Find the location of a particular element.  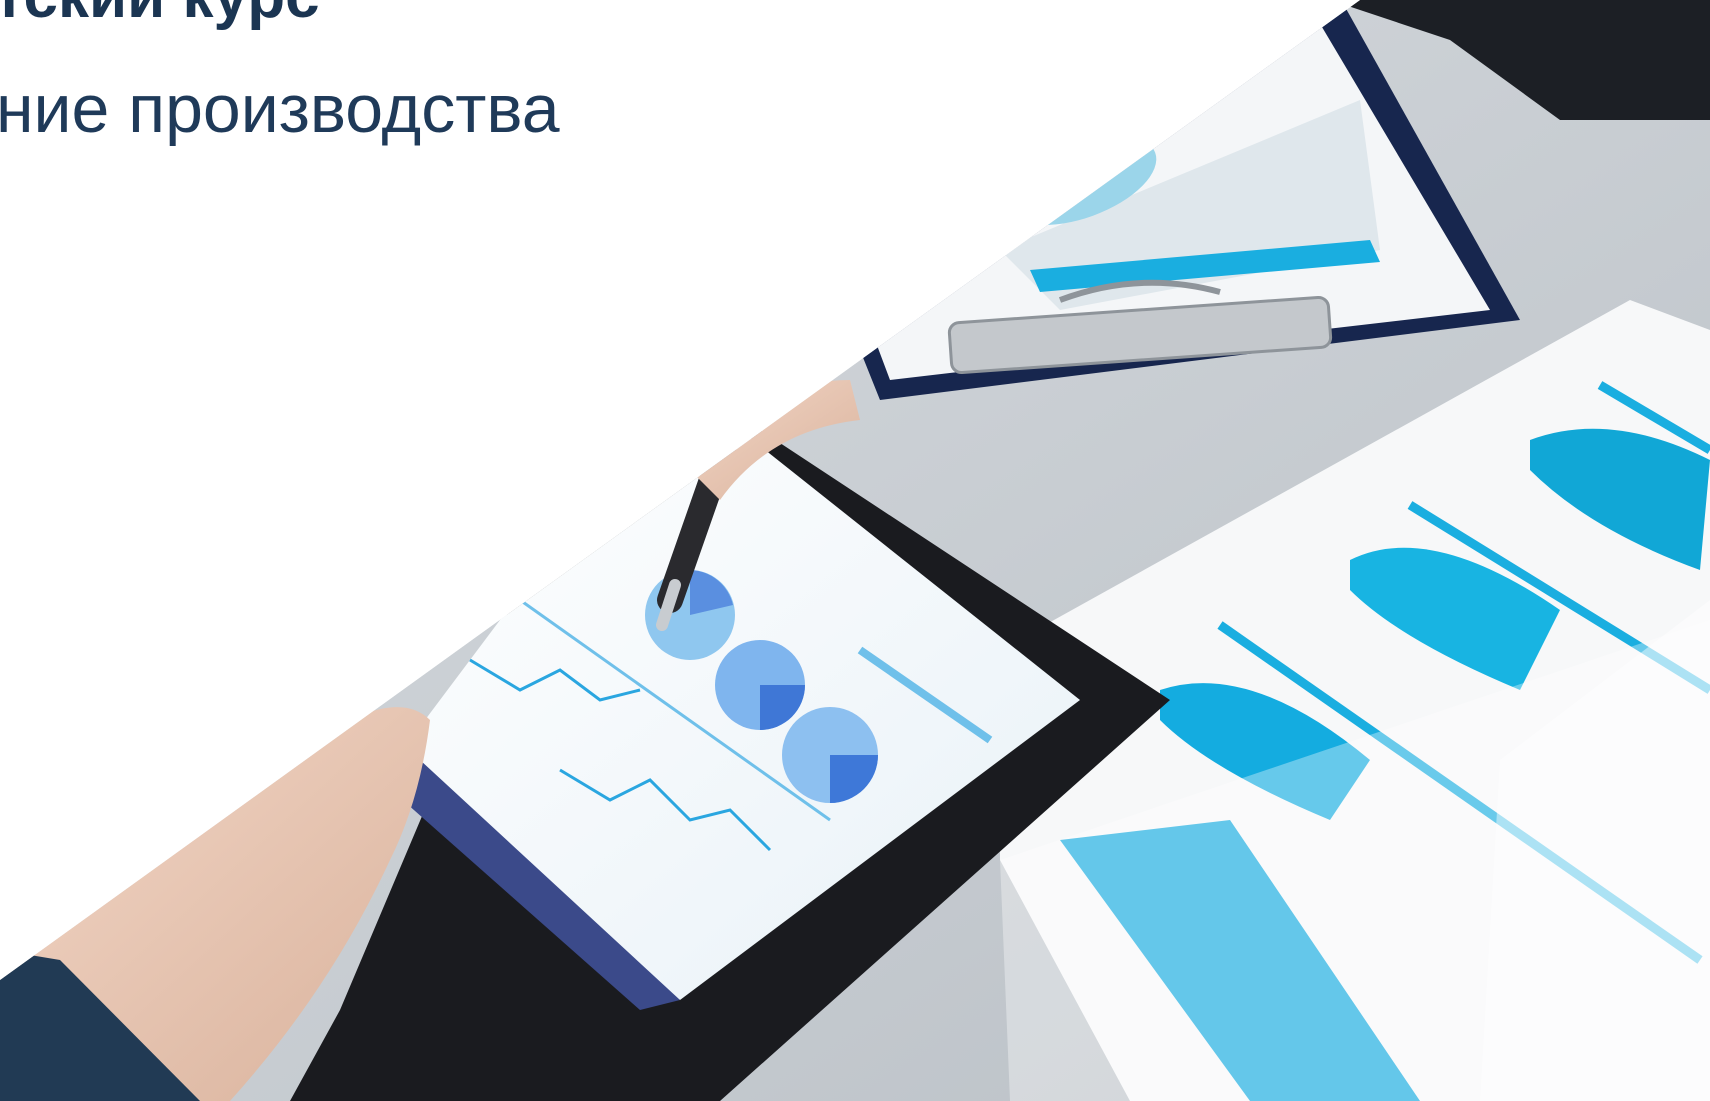

hero-title: тский курс is located at coordinates (160, 17).